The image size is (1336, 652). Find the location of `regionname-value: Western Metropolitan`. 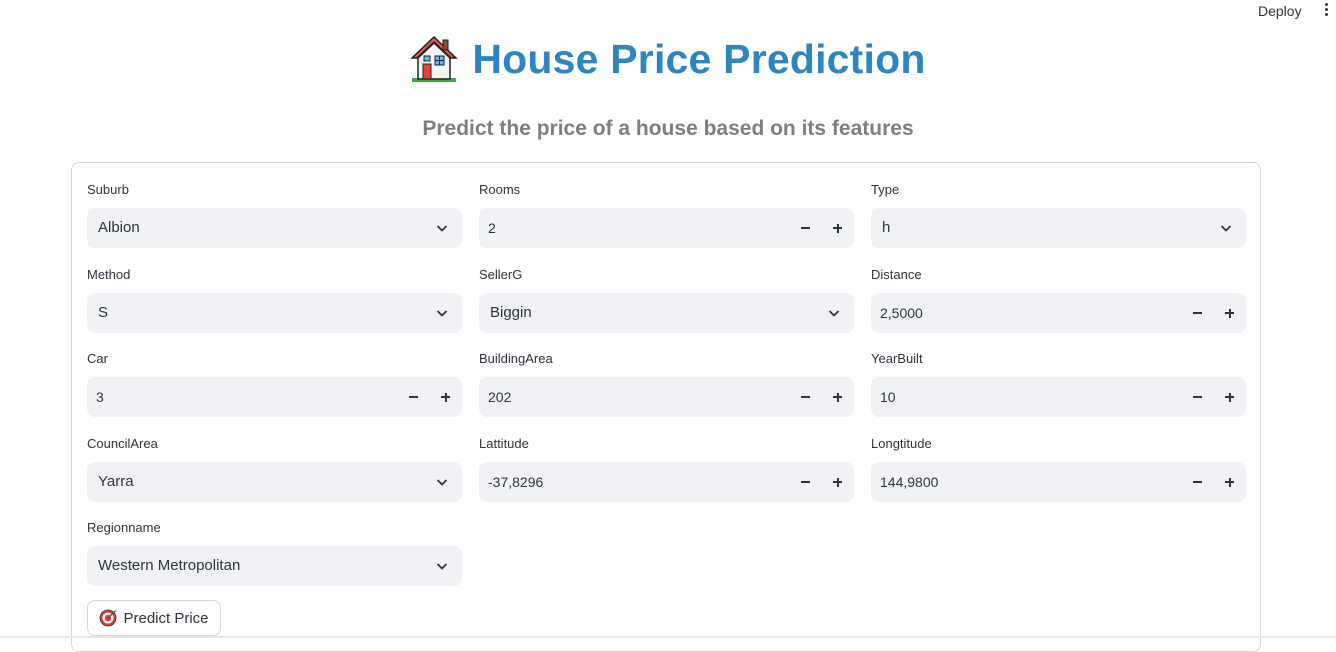

regionname-value: Western Metropolitan is located at coordinates (169, 565).